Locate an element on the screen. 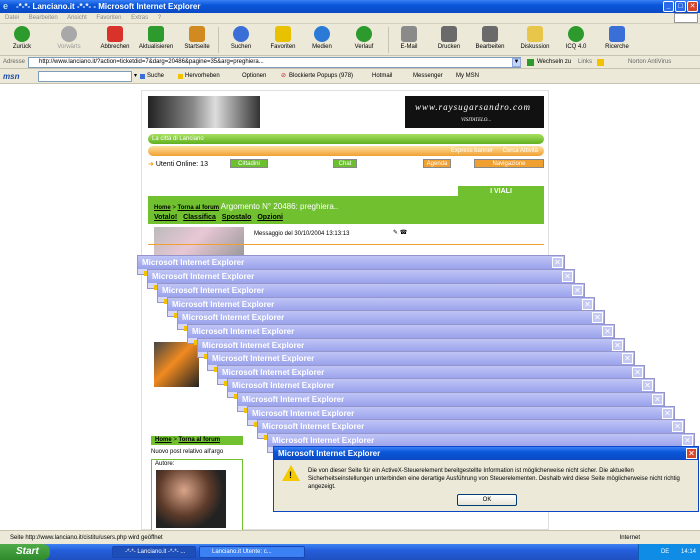 The image size is (700, 560). search-binoculars-icon is located at coordinates (617, 34).